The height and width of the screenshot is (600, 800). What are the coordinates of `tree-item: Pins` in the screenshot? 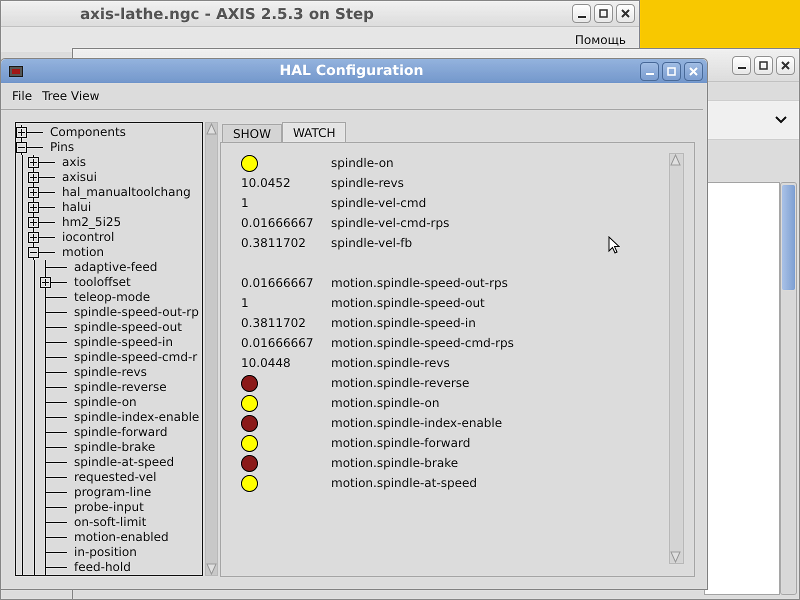 It's located at (62, 147).